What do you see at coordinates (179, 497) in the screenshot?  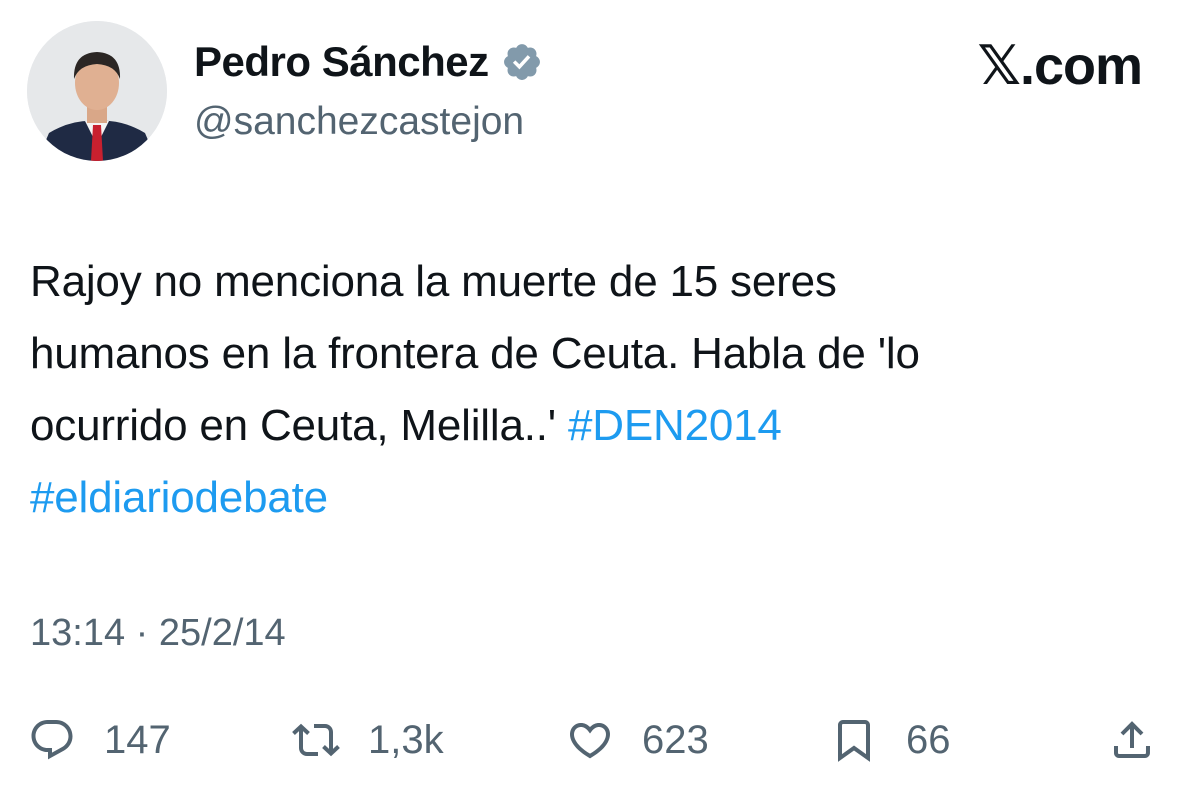 I see `hashtag-link: #eldiariodebate` at bounding box center [179, 497].